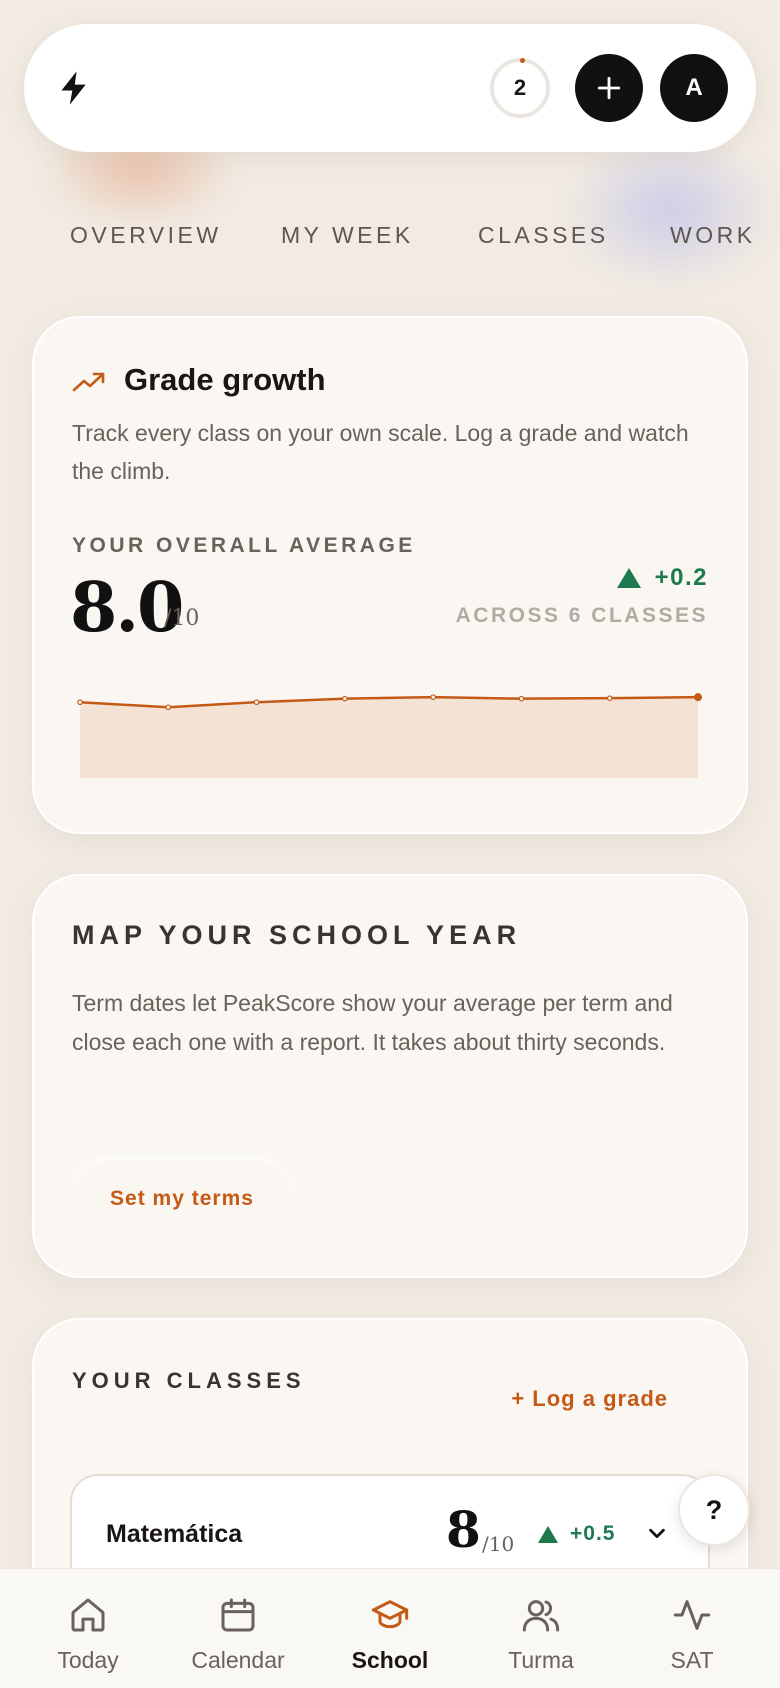 This screenshot has width=780, height=1688. I want to click on school-year-title: MAP YOUR SCHOOL YEAR, so click(297, 935).